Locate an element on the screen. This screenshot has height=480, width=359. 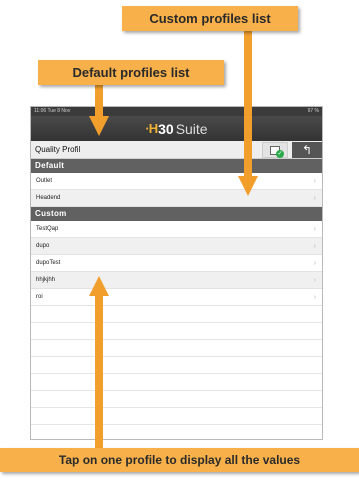
page-title: Quality Profil is located at coordinates (58, 149).